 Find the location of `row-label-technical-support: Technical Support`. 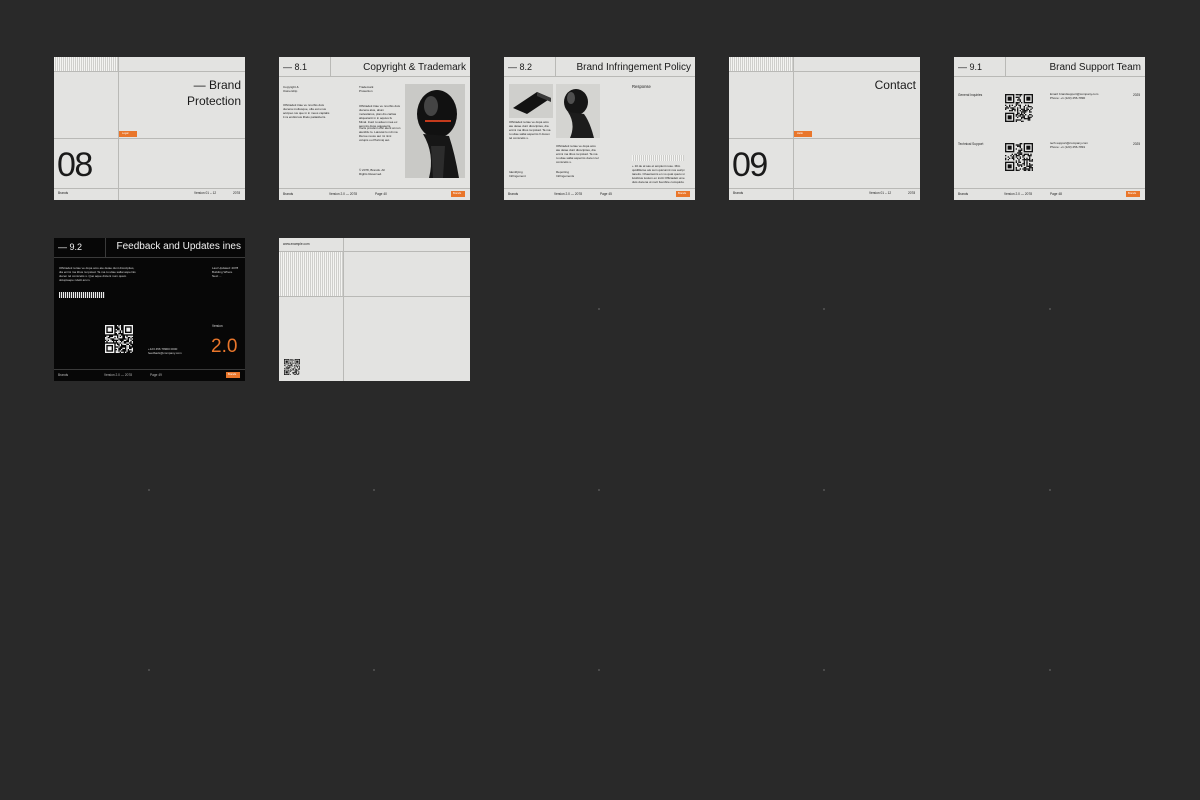

row-label-technical-support: Technical Support is located at coordinates (971, 144).